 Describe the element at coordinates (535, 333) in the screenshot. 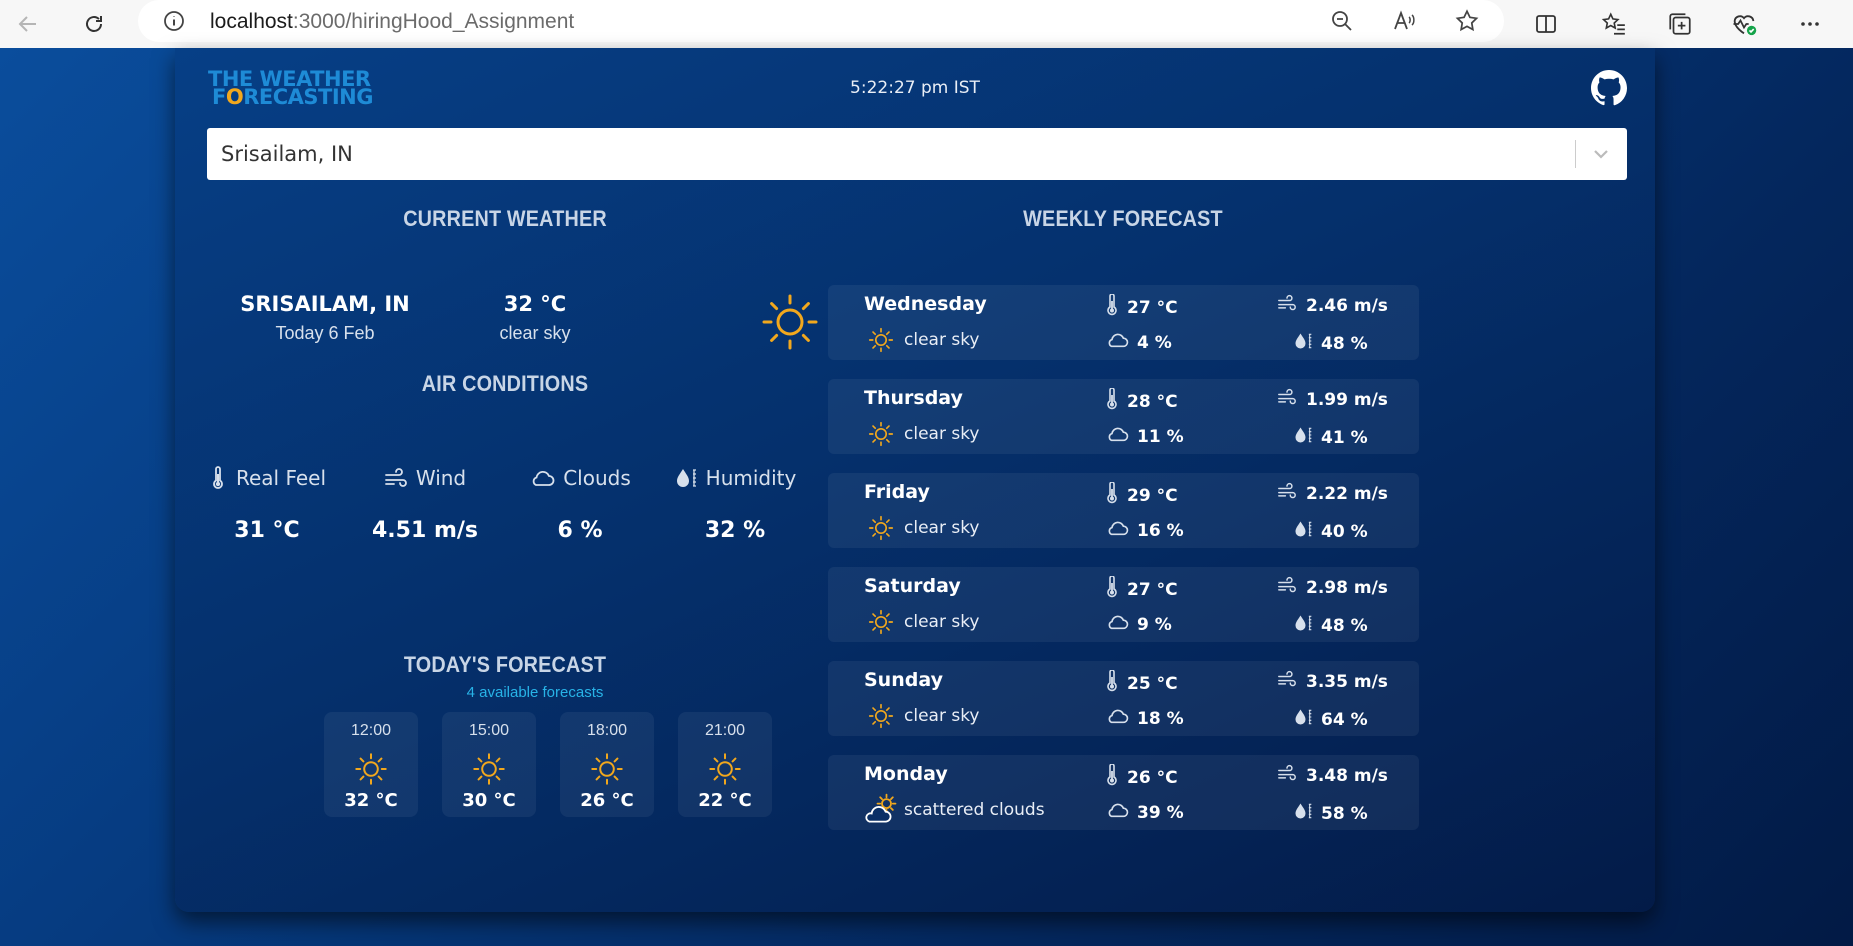

I see `current-description: clear sky` at that location.